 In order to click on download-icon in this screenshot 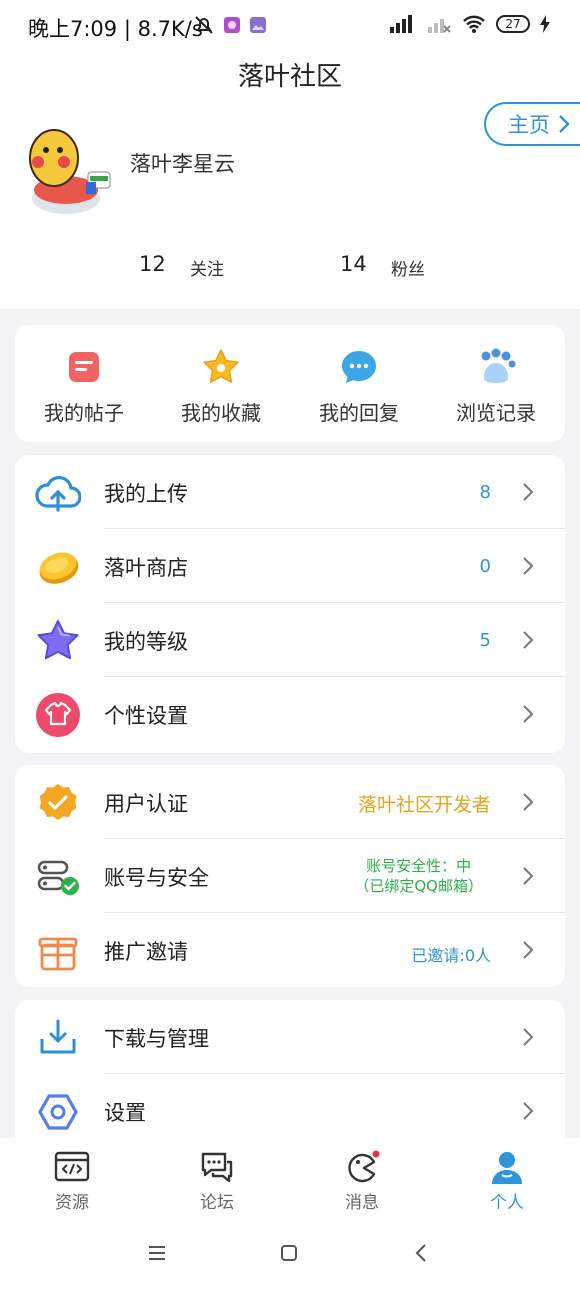, I will do `click(58, 1036)`.